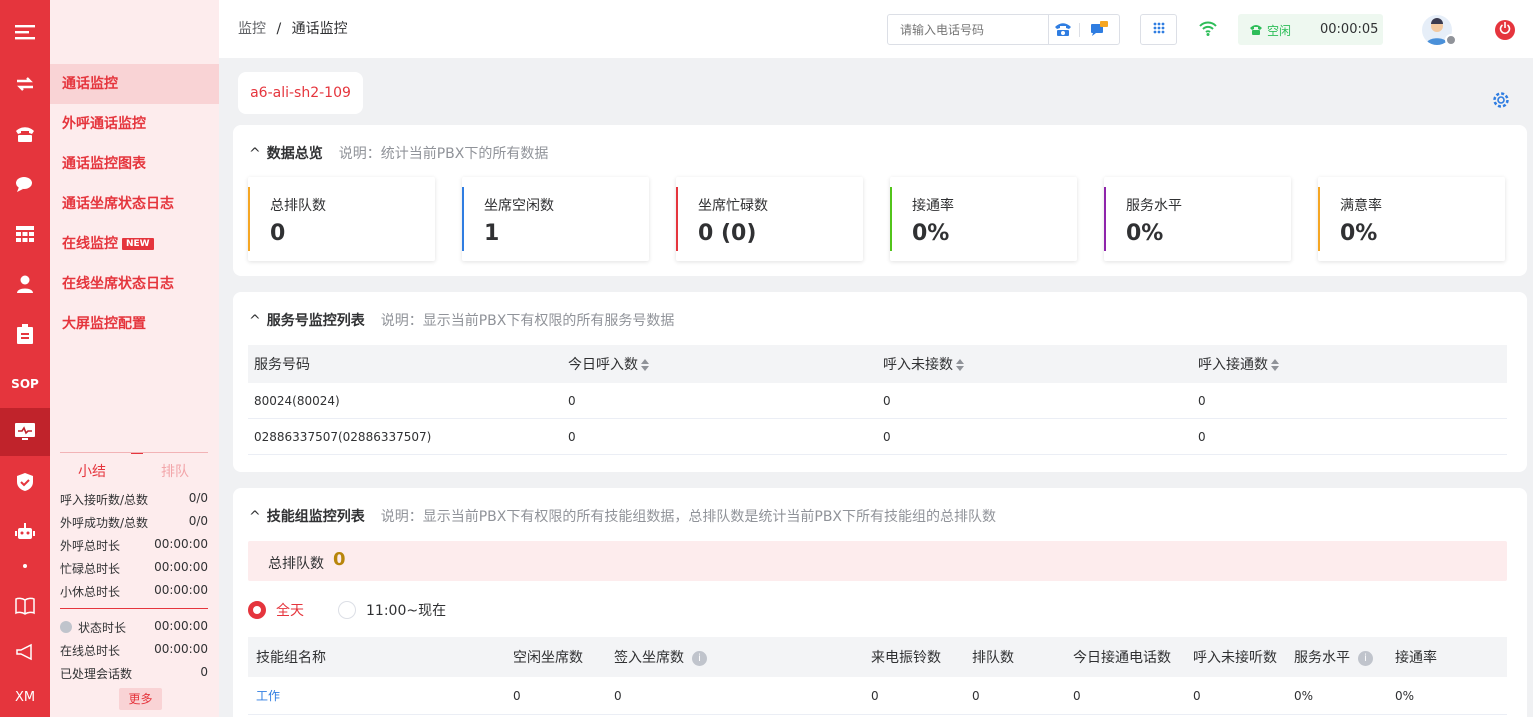 The height and width of the screenshot is (717, 1533). What do you see at coordinates (1310, 29) in the screenshot?
I see `agent-status: 空闲 00:00:05` at bounding box center [1310, 29].